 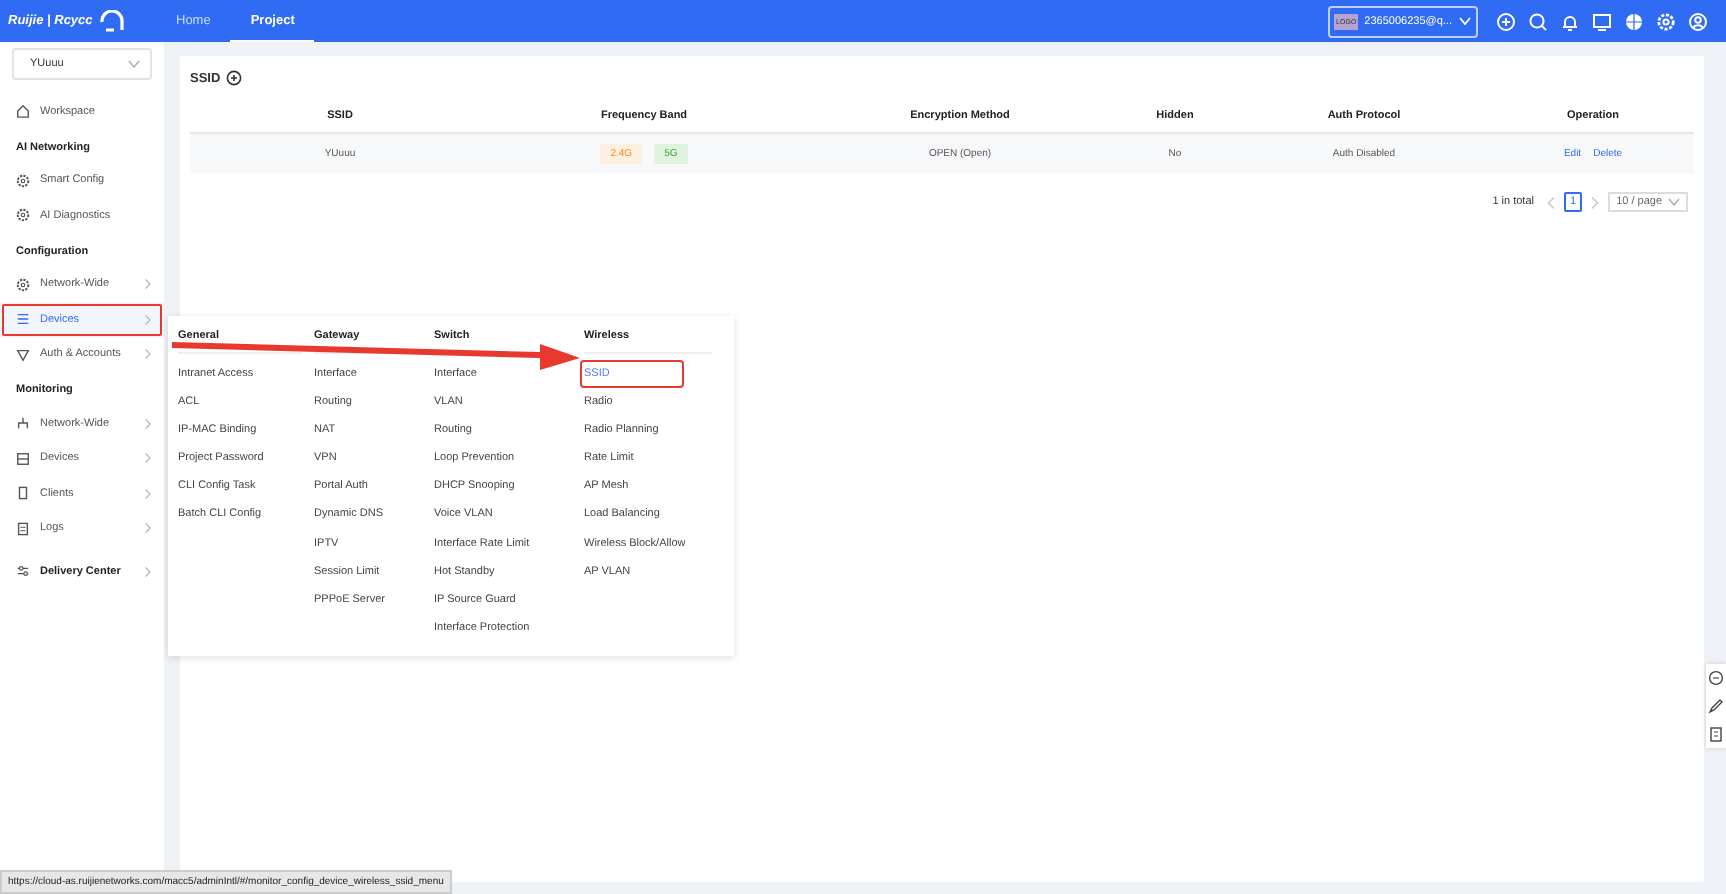 I want to click on pen-icon, so click(x=1716, y=706).